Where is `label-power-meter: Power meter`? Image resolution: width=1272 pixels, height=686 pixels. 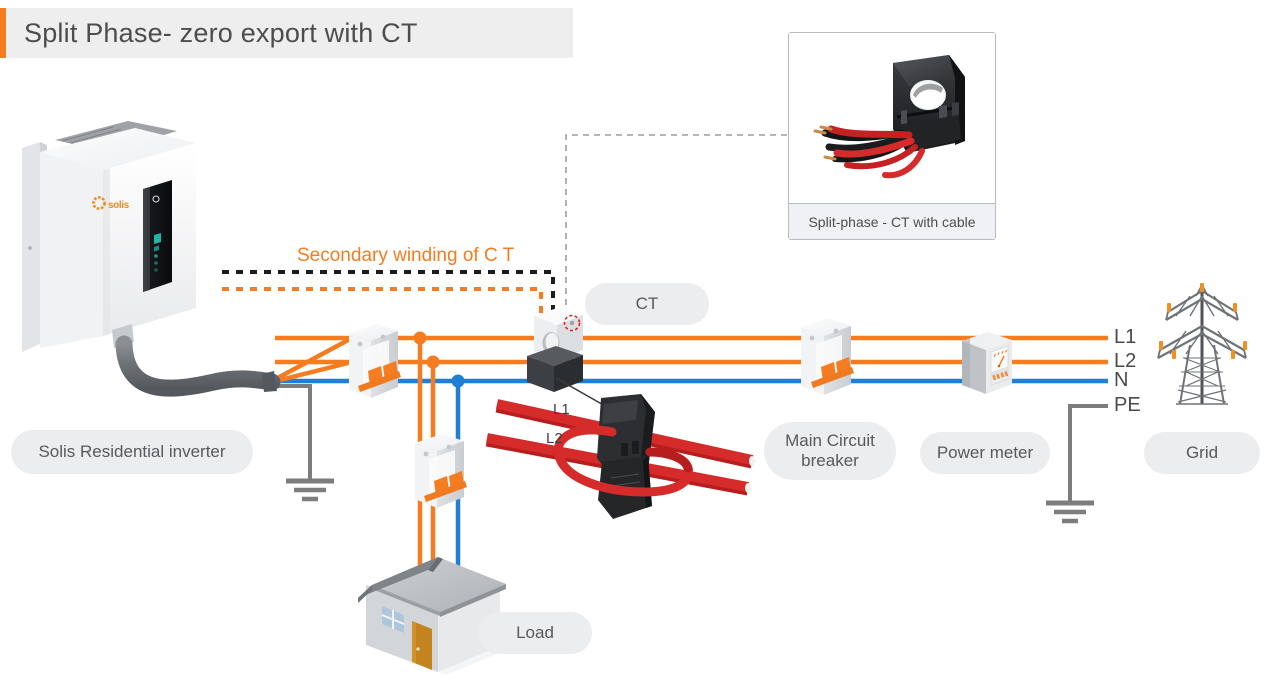 label-power-meter: Power meter is located at coordinates (985, 453).